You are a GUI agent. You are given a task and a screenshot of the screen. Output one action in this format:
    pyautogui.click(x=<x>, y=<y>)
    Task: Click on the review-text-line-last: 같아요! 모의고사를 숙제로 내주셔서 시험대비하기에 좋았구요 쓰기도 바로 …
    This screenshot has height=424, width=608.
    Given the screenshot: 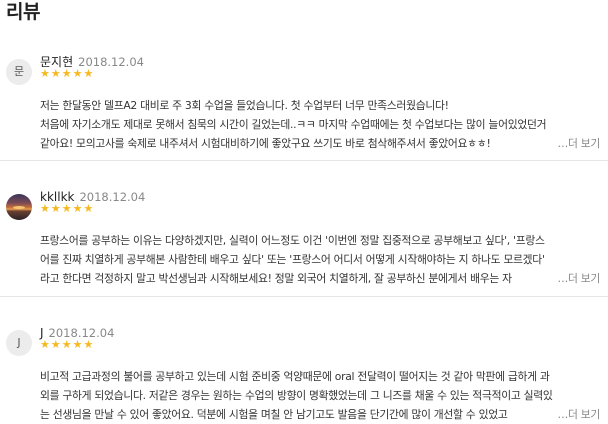 What is the action you would take?
    pyautogui.click(x=320, y=143)
    